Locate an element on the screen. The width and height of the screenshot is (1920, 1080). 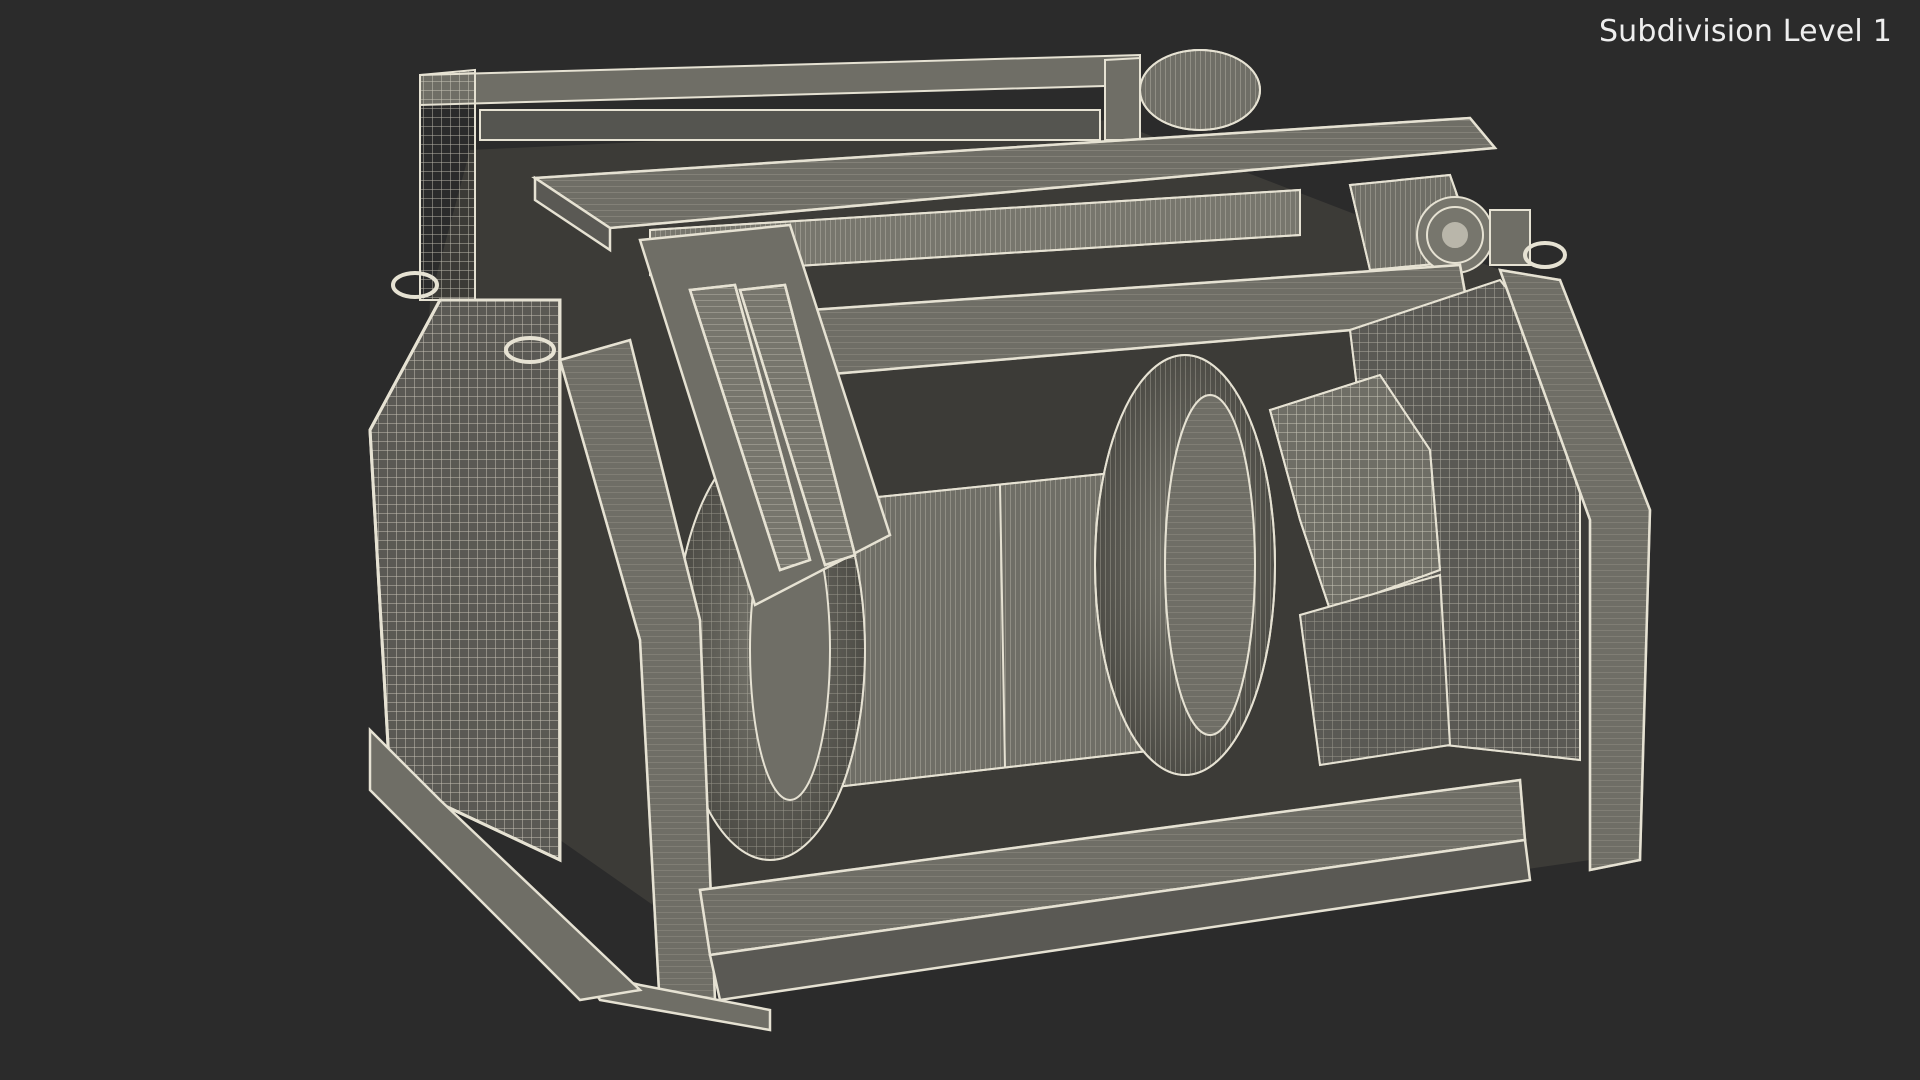
side-motor is located at coordinates (1439, 223).